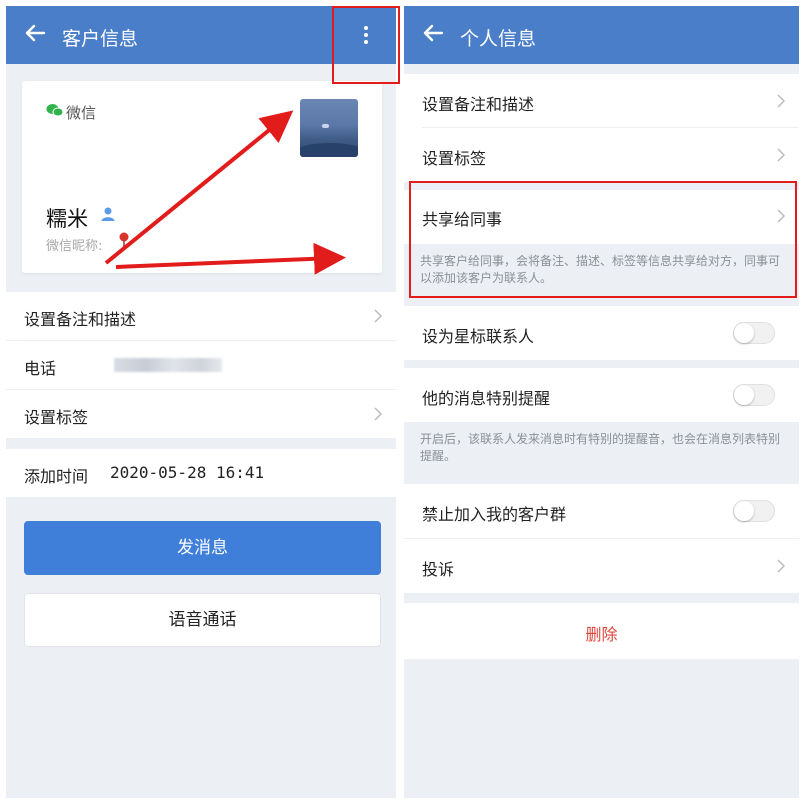  What do you see at coordinates (124, 240) in the screenshot?
I see `location-pin-icon` at bounding box center [124, 240].